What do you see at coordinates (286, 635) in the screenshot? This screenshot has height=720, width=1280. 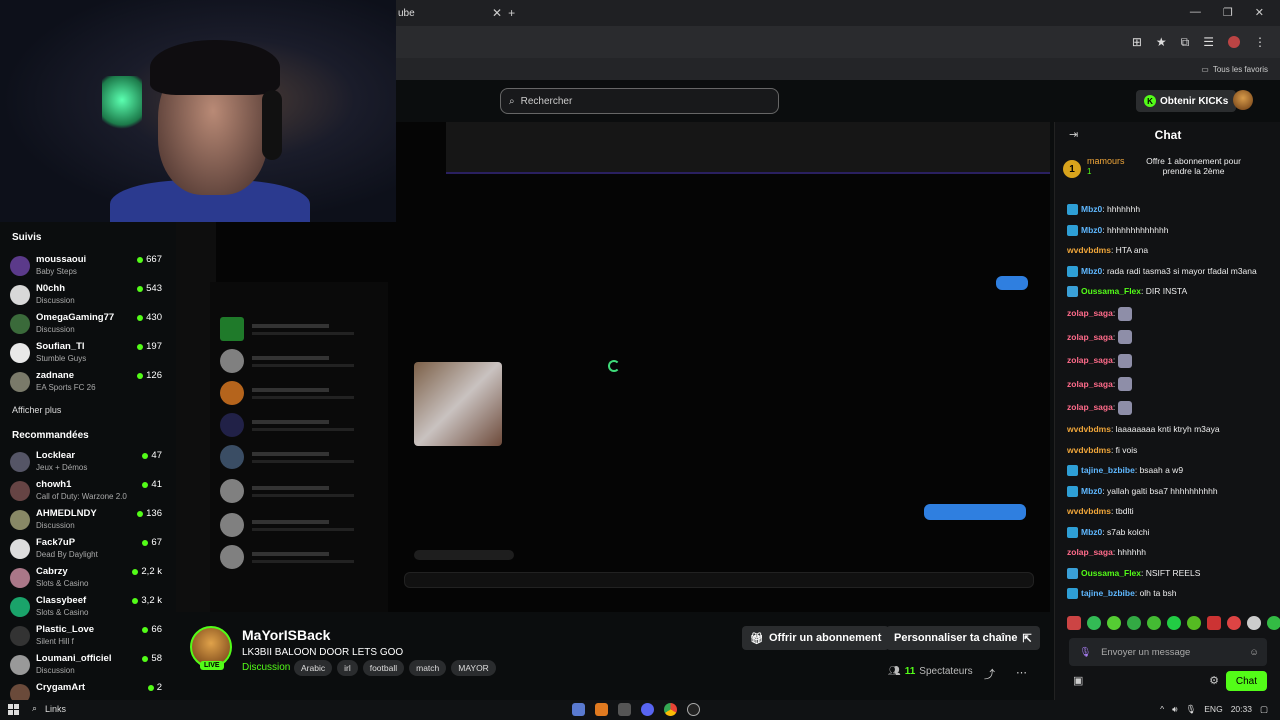 I see `streamer-name: MaYorISBack` at bounding box center [286, 635].